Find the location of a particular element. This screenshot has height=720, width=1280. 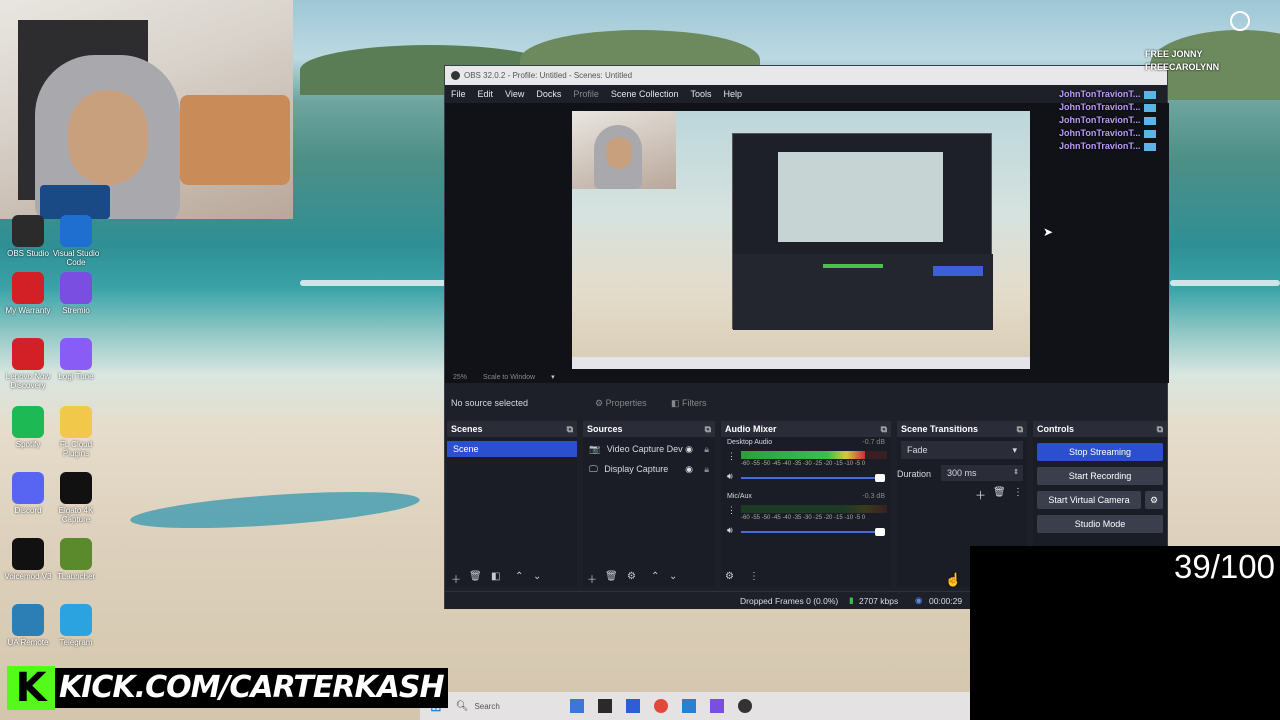

source-settings-icon: ⚙ is located at coordinates (631, 576).